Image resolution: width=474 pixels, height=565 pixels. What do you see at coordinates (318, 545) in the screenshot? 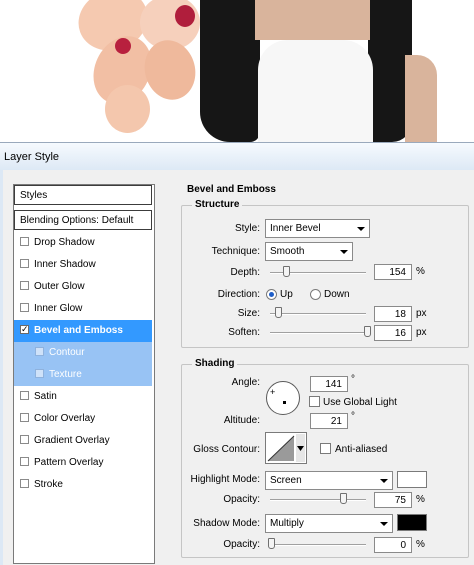
I see `shadow-opacity-slider-track` at bounding box center [318, 545].